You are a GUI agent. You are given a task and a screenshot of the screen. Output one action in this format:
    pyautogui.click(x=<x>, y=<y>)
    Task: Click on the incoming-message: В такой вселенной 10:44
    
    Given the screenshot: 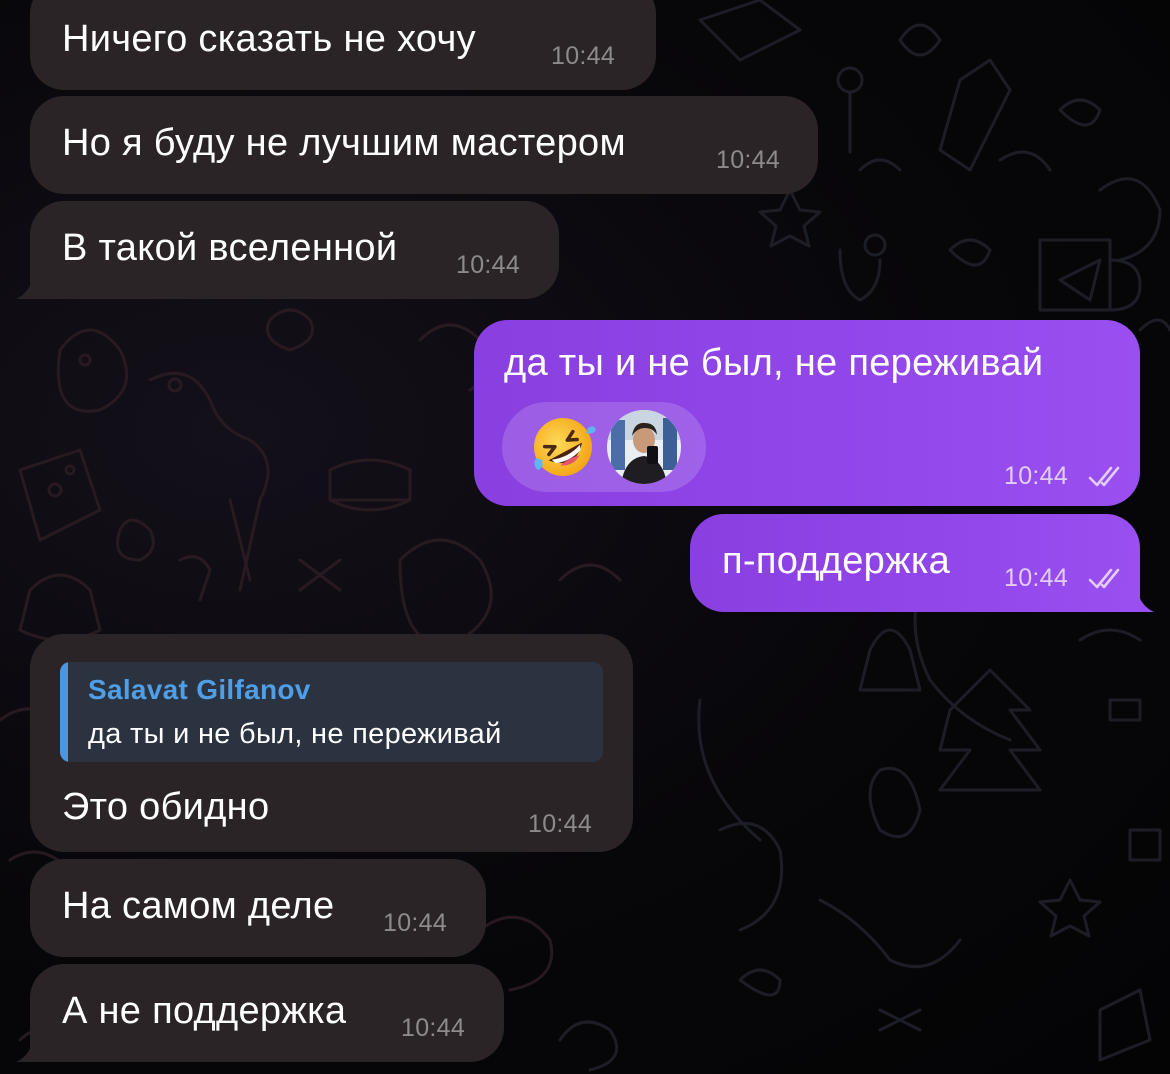 What is the action you would take?
    pyautogui.click(x=294, y=250)
    